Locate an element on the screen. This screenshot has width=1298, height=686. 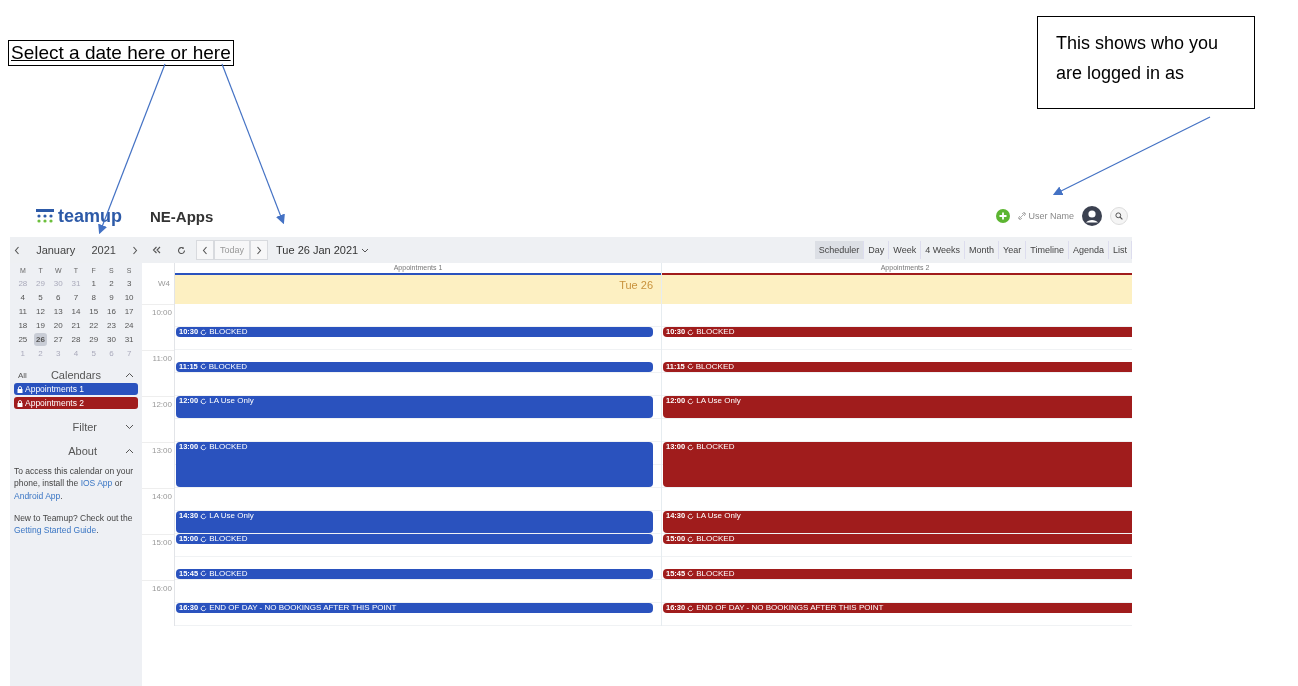
calendar-day: 12 is located at coordinates (41, 311).